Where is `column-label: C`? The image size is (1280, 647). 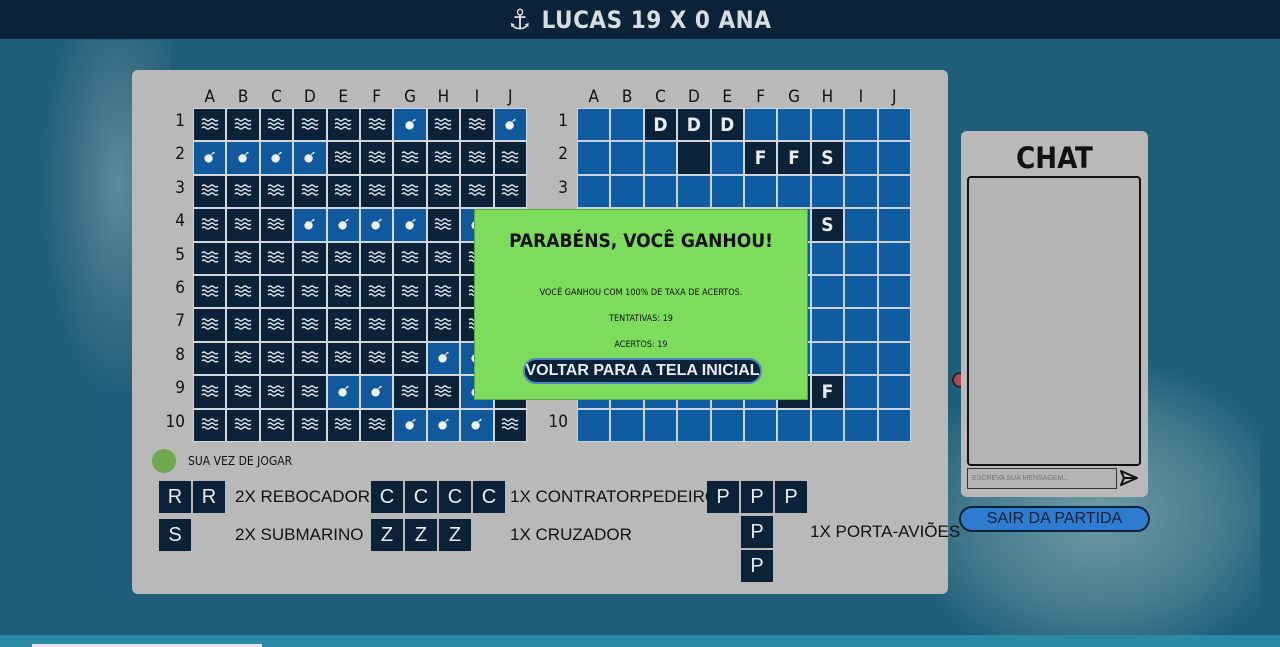
column-label: C is located at coordinates (660, 97).